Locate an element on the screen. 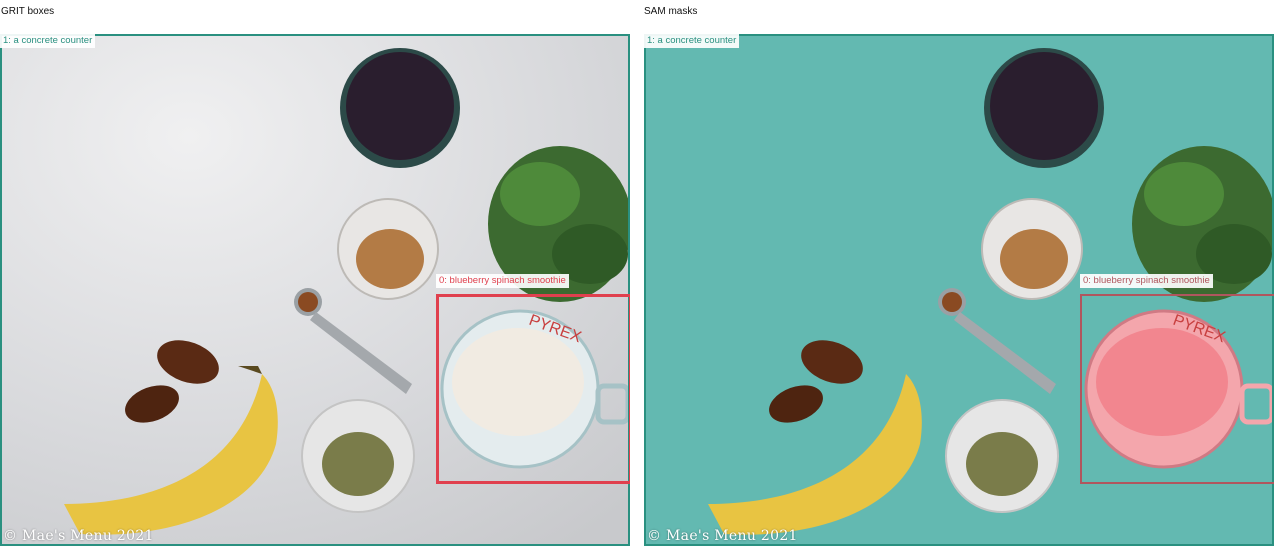 This screenshot has width=1276, height=546. smoothie-mask-label: 0: blueberry spinach smoothie is located at coordinates (1146, 281).